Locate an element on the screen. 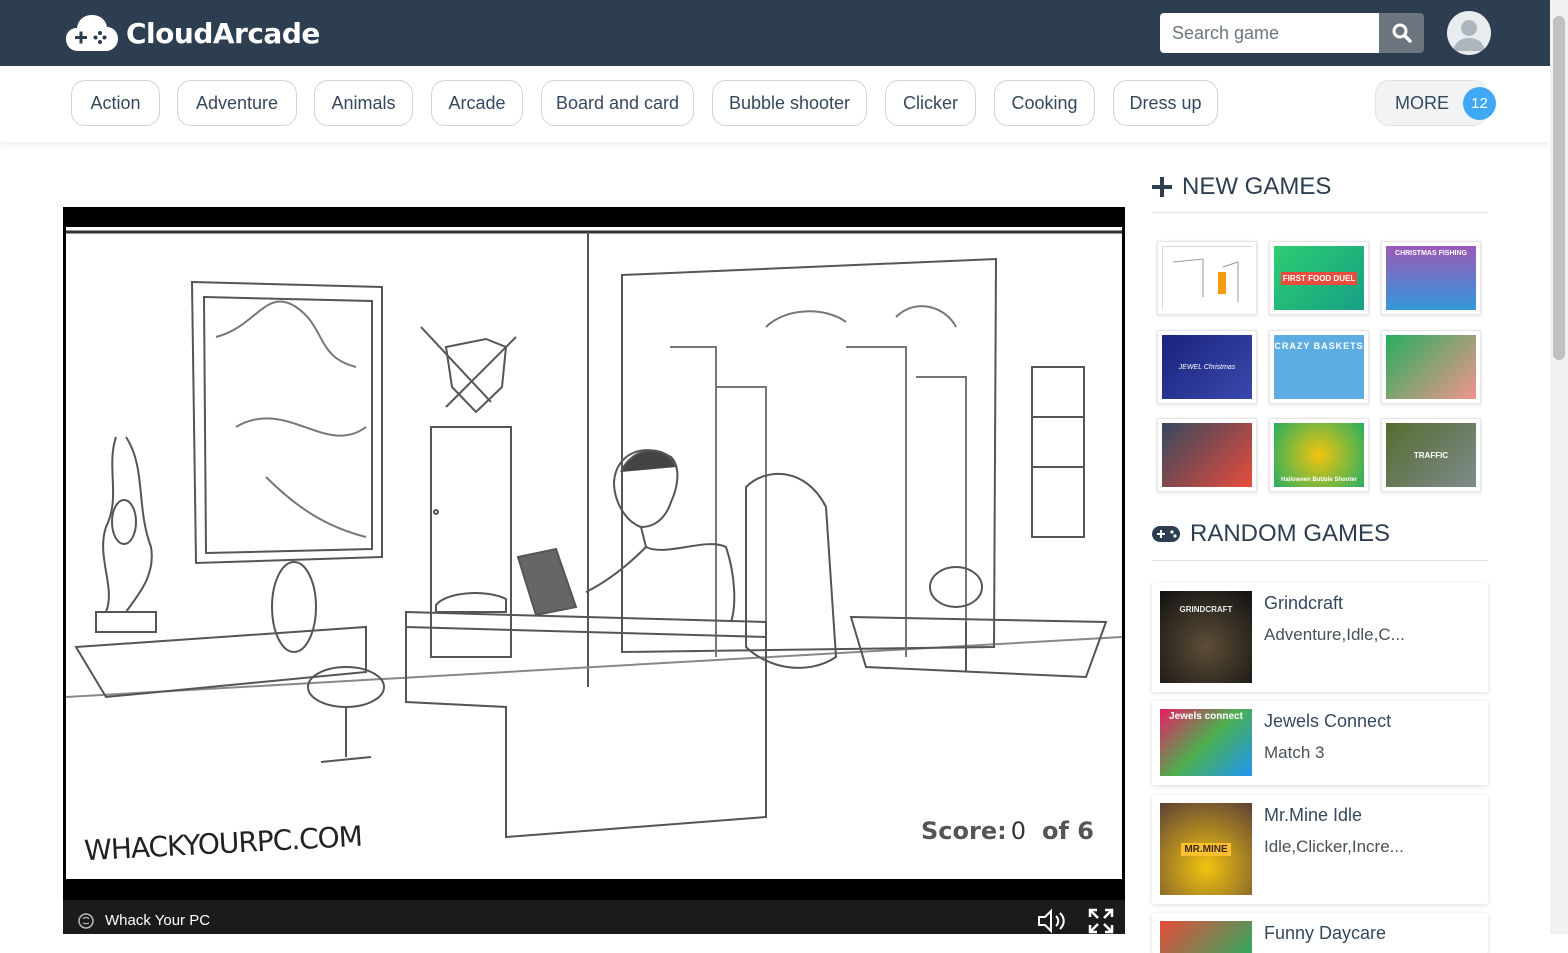  site-logo: CloudArcade is located at coordinates (193, 33).